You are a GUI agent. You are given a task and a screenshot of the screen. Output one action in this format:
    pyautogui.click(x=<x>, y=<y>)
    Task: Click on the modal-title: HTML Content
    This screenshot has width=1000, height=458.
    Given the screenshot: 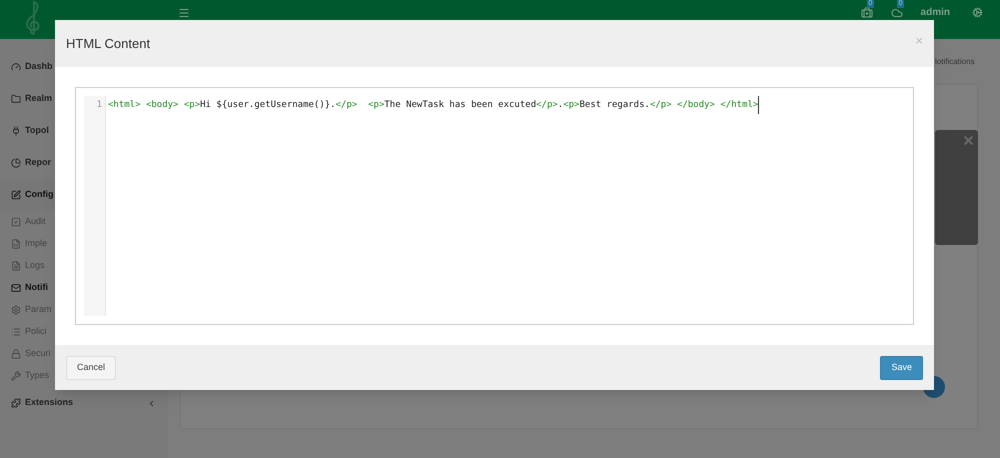 What is the action you would take?
    pyautogui.click(x=108, y=43)
    